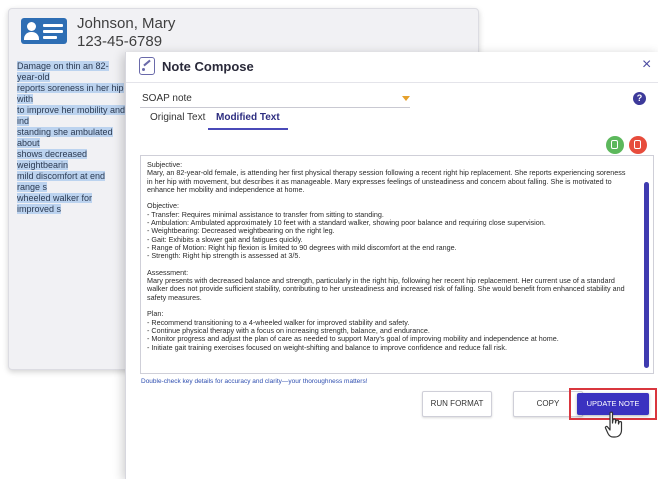  Describe the element at coordinates (406, 98) in the screenshot. I see `chevron-down-icon` at that location.